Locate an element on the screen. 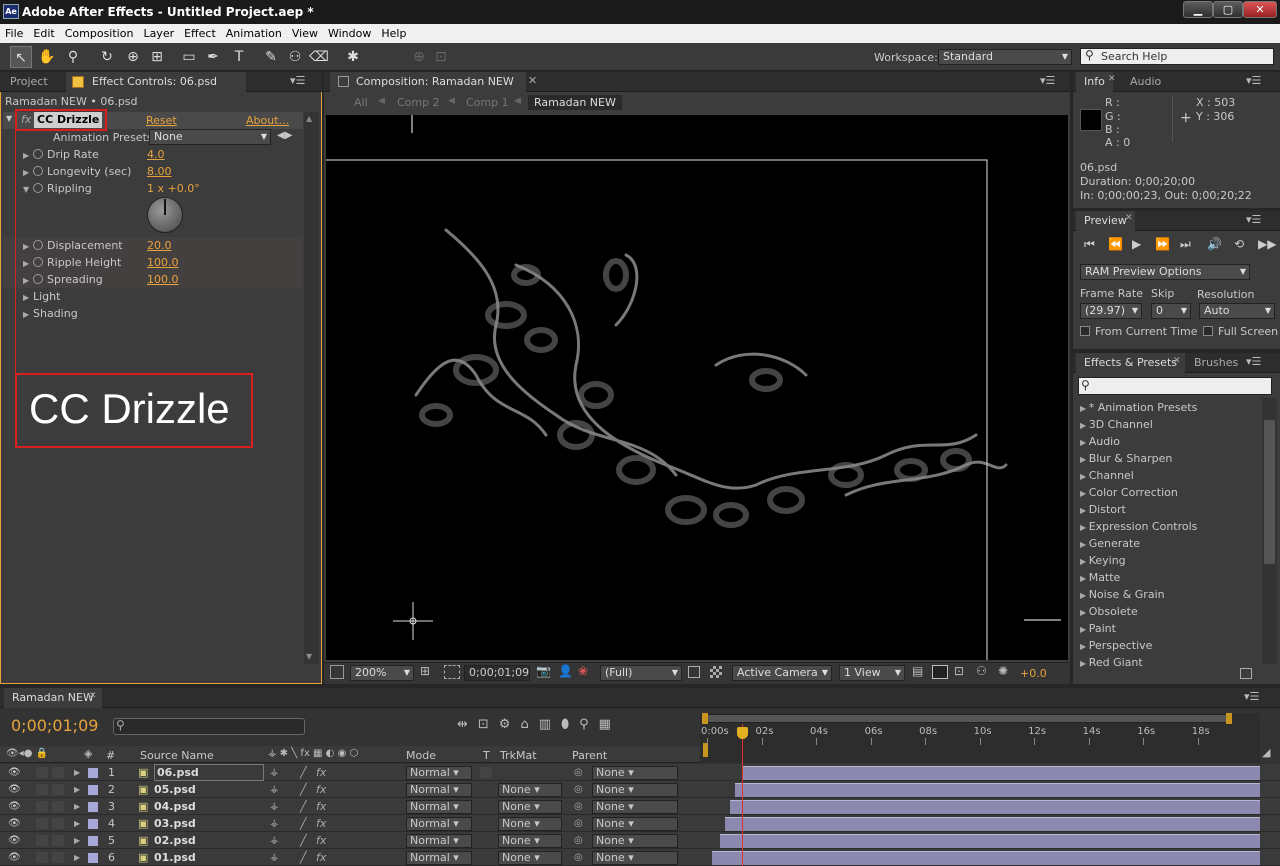 This screenshot has width=1280, height=866. layer-name: 02.psd is located at coordinates (175, 840).